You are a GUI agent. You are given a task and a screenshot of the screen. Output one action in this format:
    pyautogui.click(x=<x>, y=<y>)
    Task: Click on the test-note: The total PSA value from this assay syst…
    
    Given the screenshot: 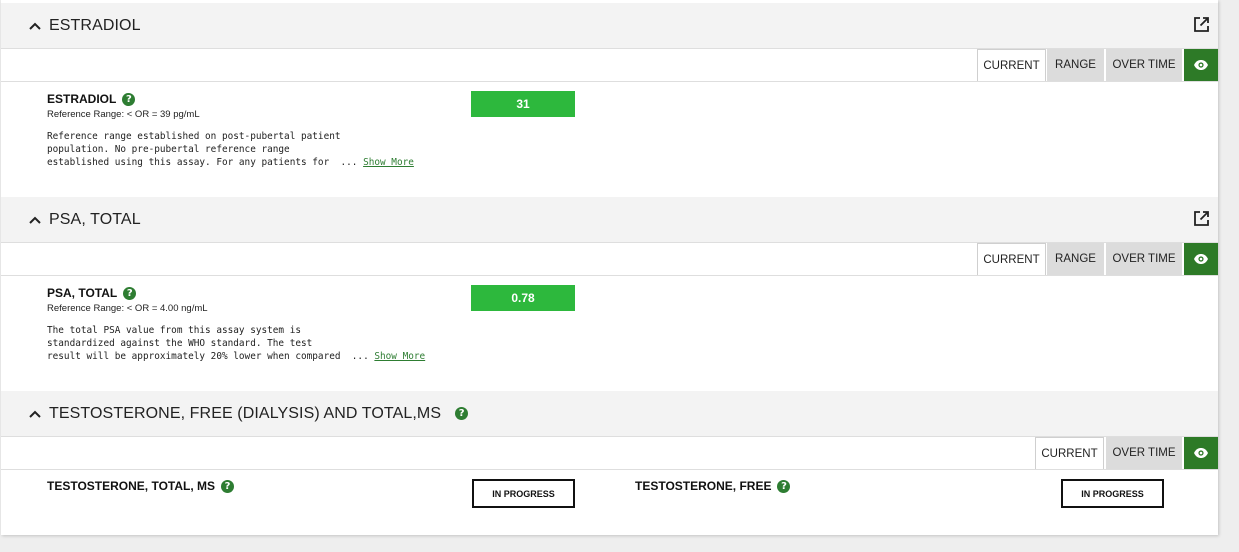 What is the action you would take?
    pyautogui.click(x=236, y=343)
    